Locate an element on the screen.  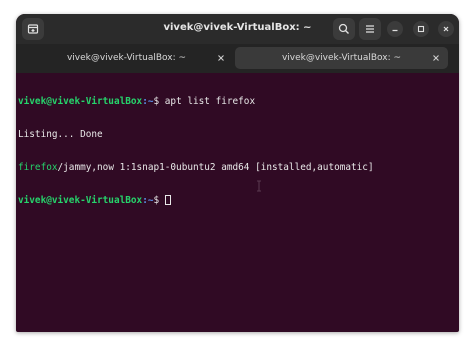
minimize-icon is located at coordinates (395, 30).